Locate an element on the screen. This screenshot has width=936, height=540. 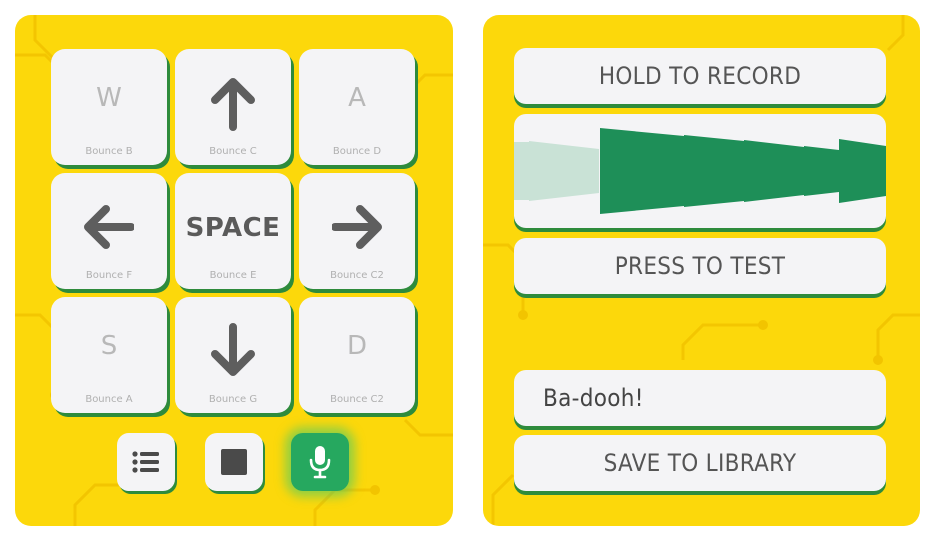
save-label: SAVE TO LIBRARY is located at coordinates (700, 463).